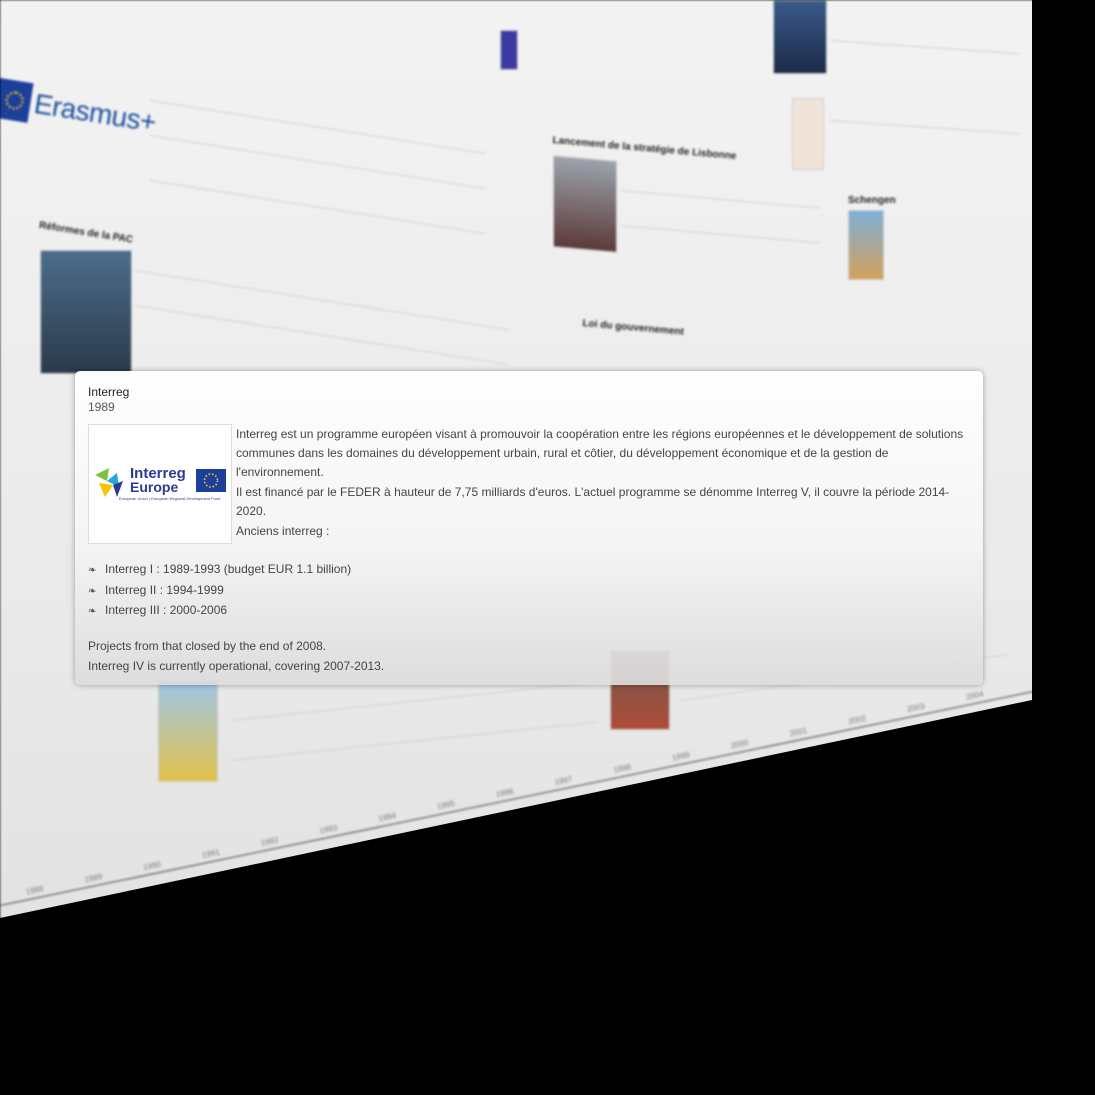  What do you see at coordinates (93, 878) in the screenshot?
I see `timeline-year: 1989` at bounding box center [93, 878].